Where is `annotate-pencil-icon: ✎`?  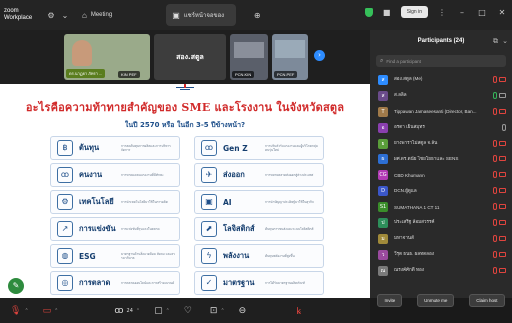
annotate-pencil-icon: ✎ is located at coordinates (16, 286).